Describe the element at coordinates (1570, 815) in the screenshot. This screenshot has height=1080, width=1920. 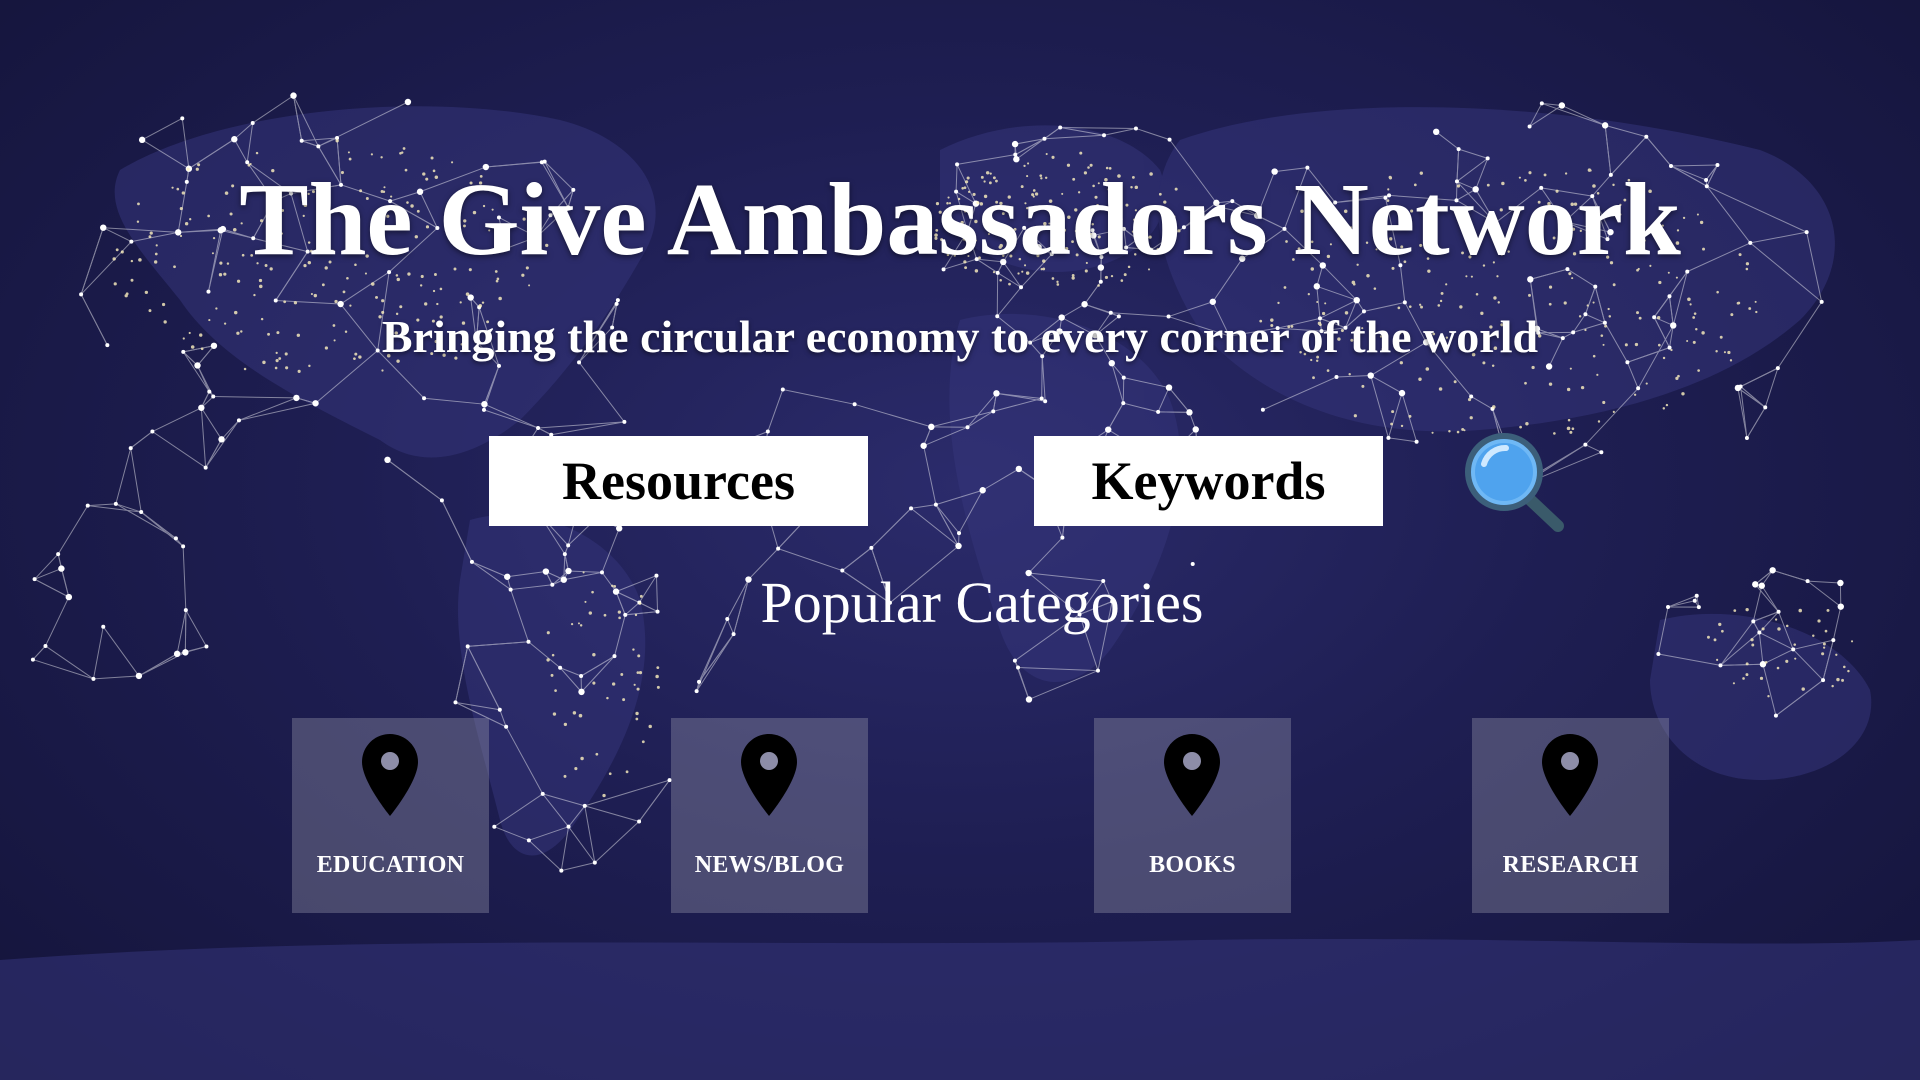
I see `category-card-research: RESEARCH` at that location.